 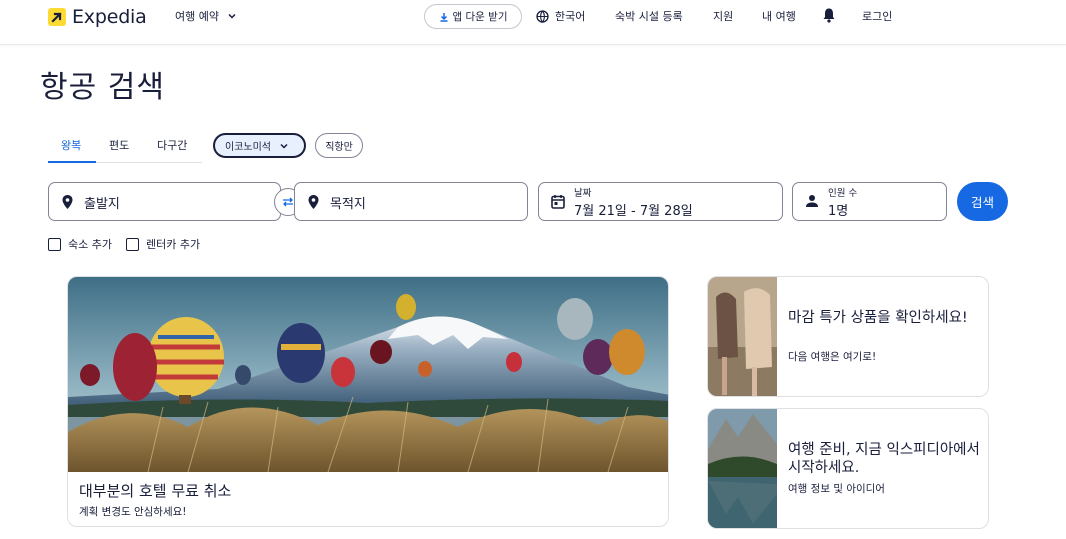 I want to click on add-car-checkbox: 렌터카 추가, so click(x=163, y=244).